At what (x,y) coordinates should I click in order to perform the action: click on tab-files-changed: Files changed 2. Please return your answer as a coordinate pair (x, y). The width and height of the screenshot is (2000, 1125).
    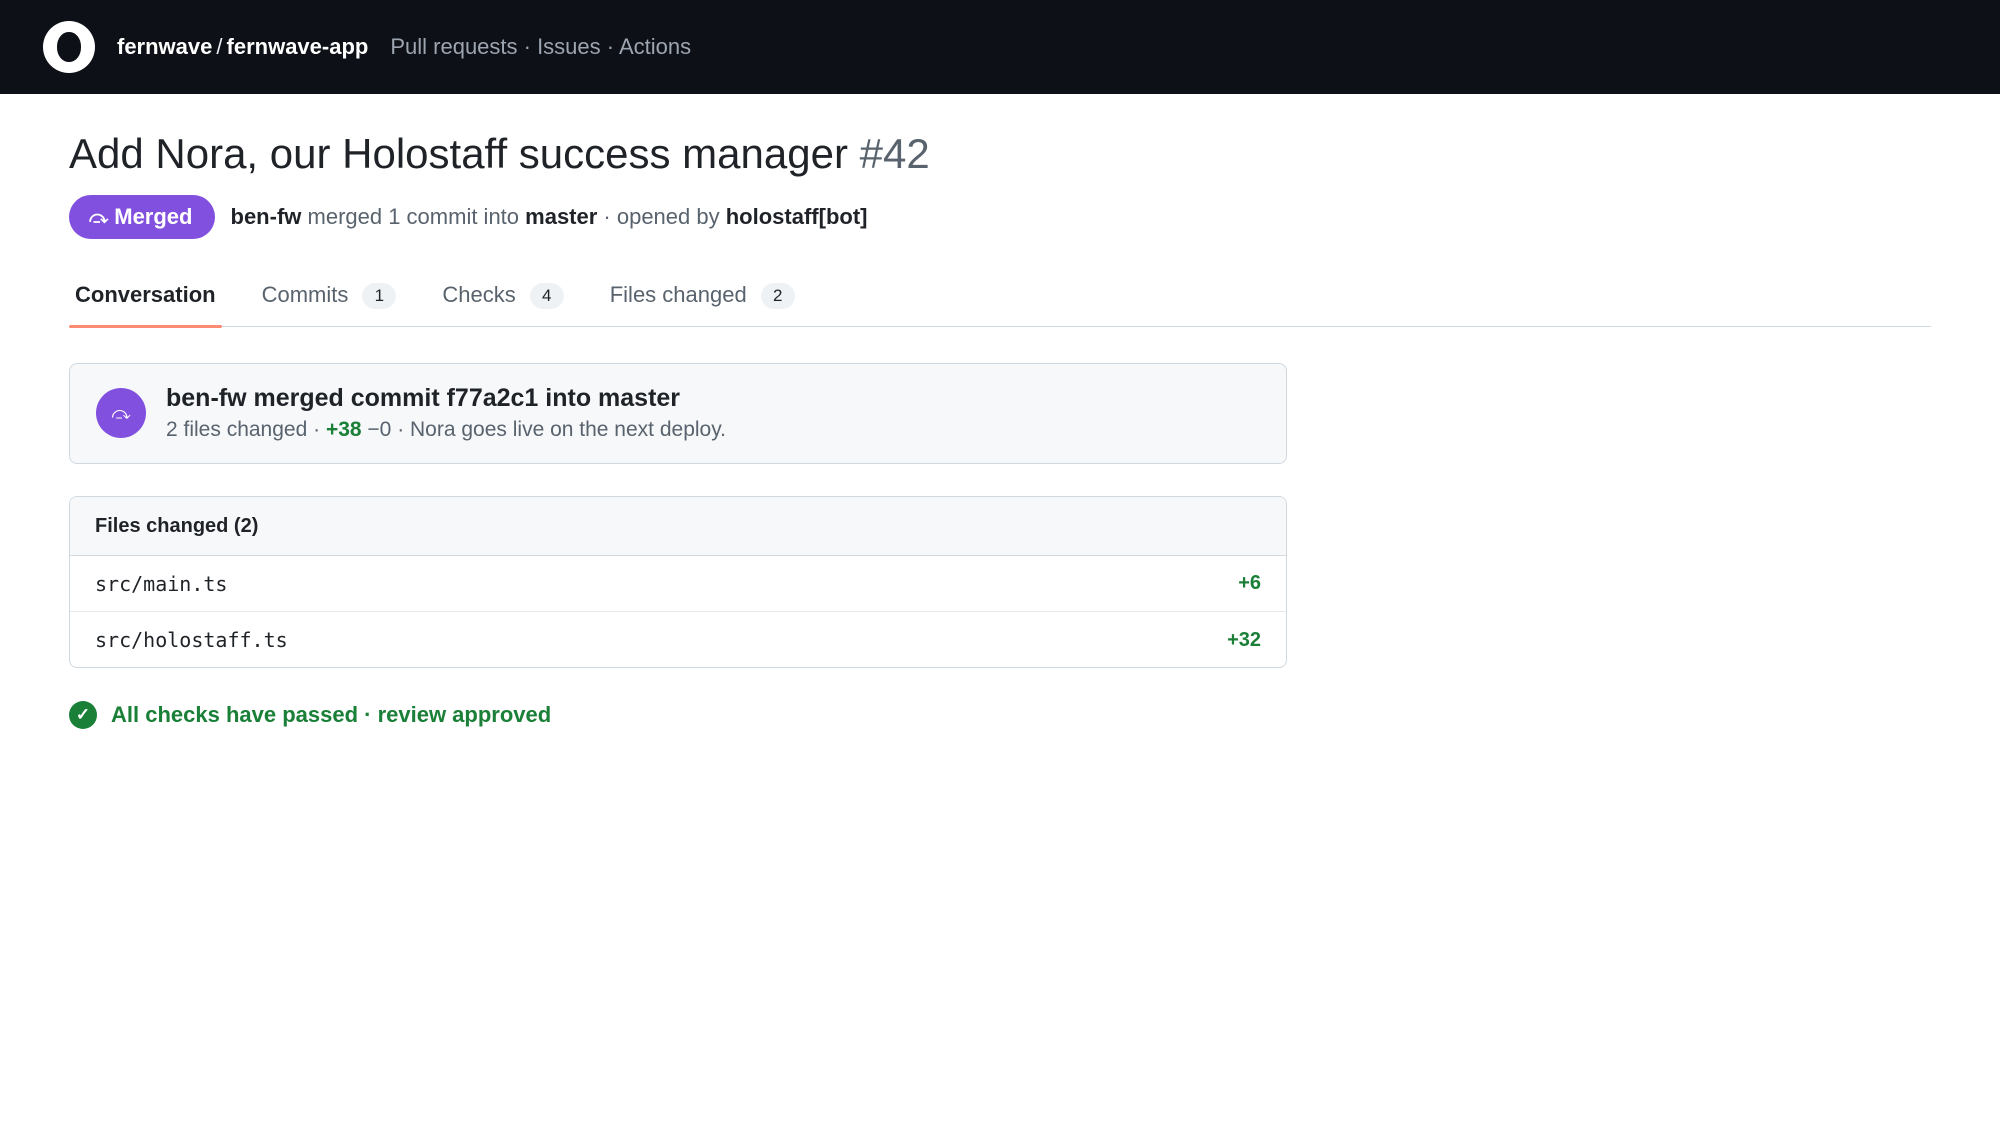
    Looking at the image, I should click on (702, 299).